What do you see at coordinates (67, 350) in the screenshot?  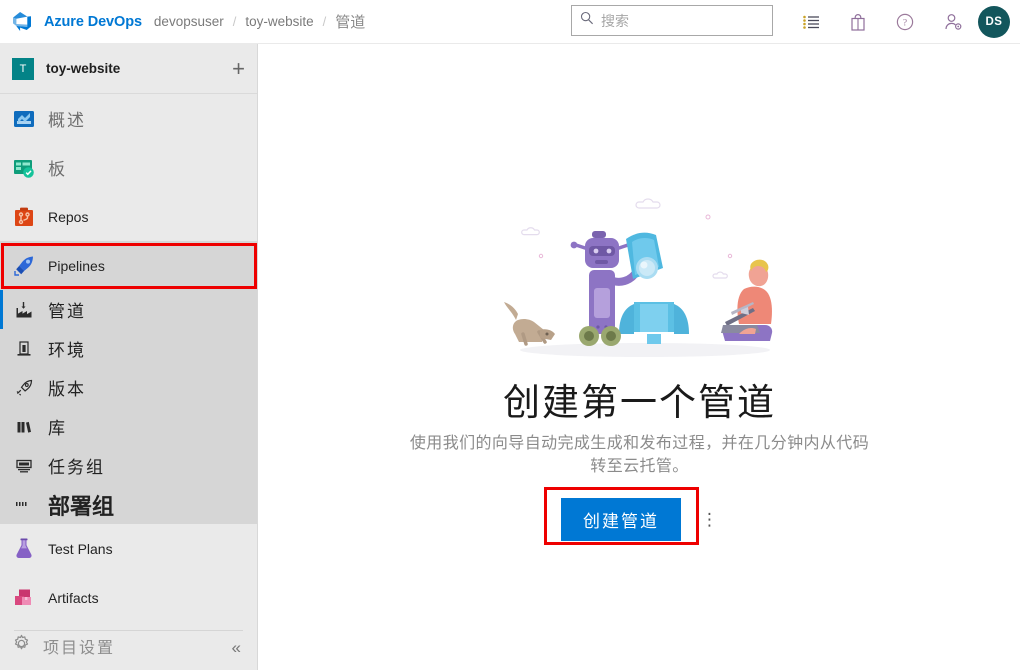 I see `subnav-item-label: 环境` at bounding box center [67, 350].